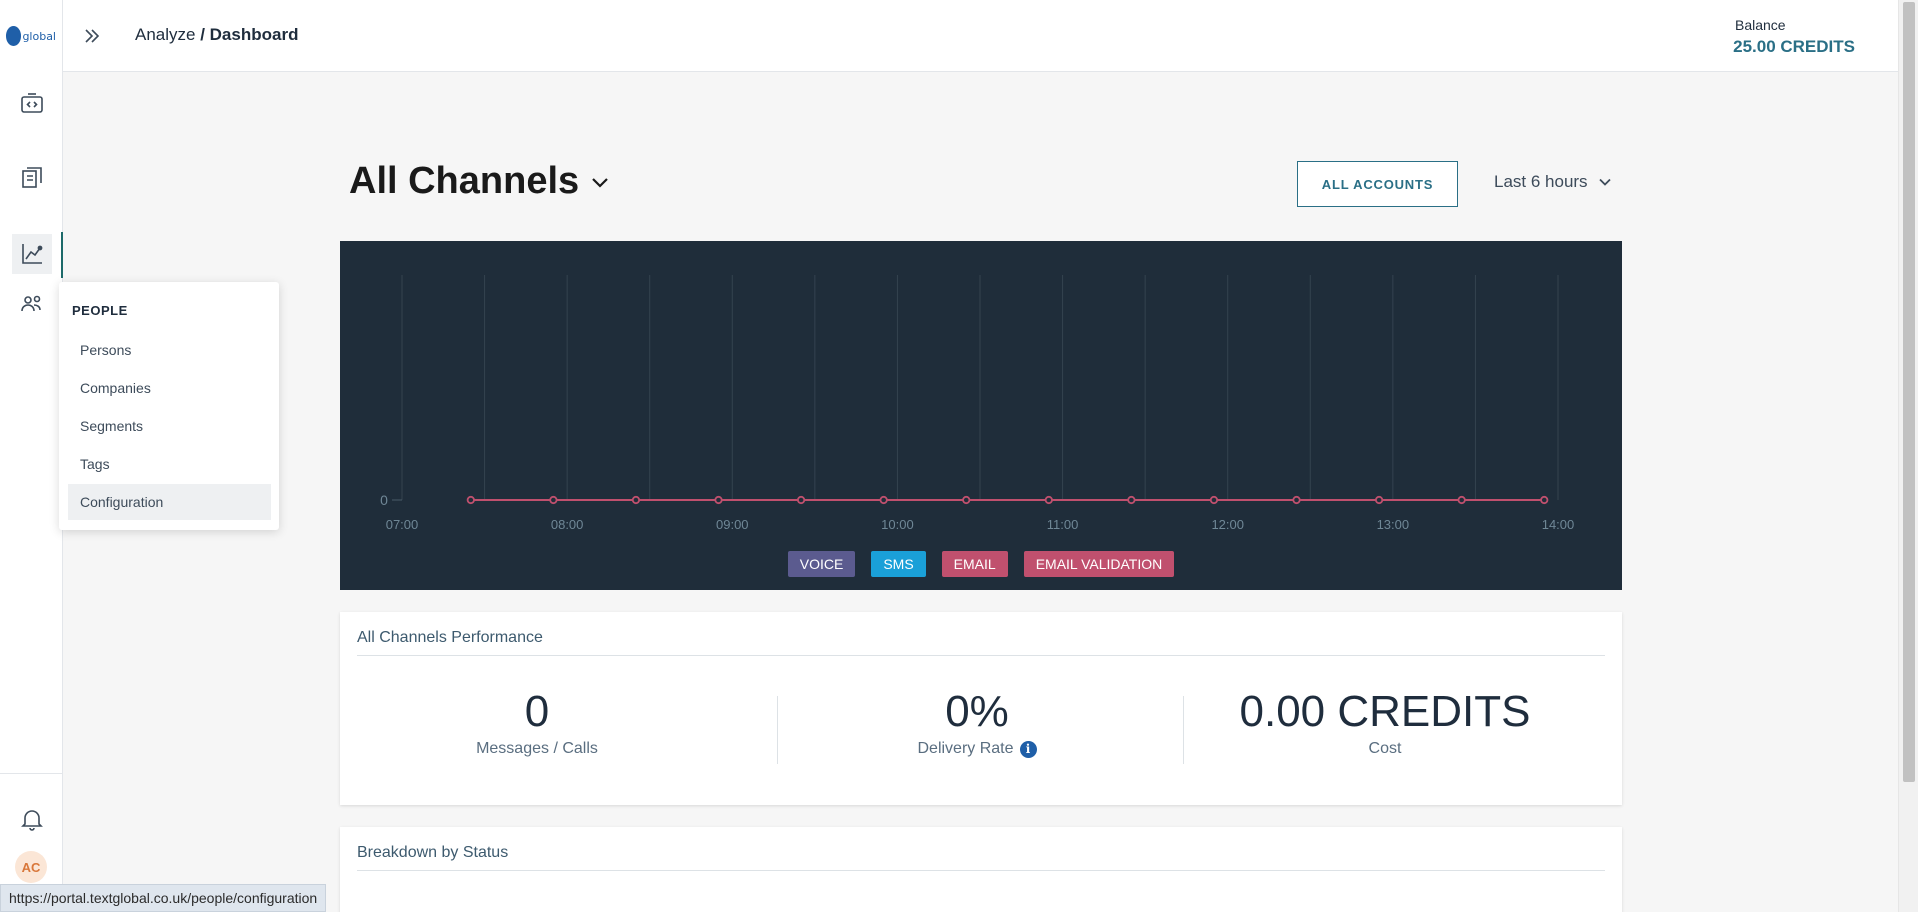  I want to click on page-title: All Channels, so click(464, 181).